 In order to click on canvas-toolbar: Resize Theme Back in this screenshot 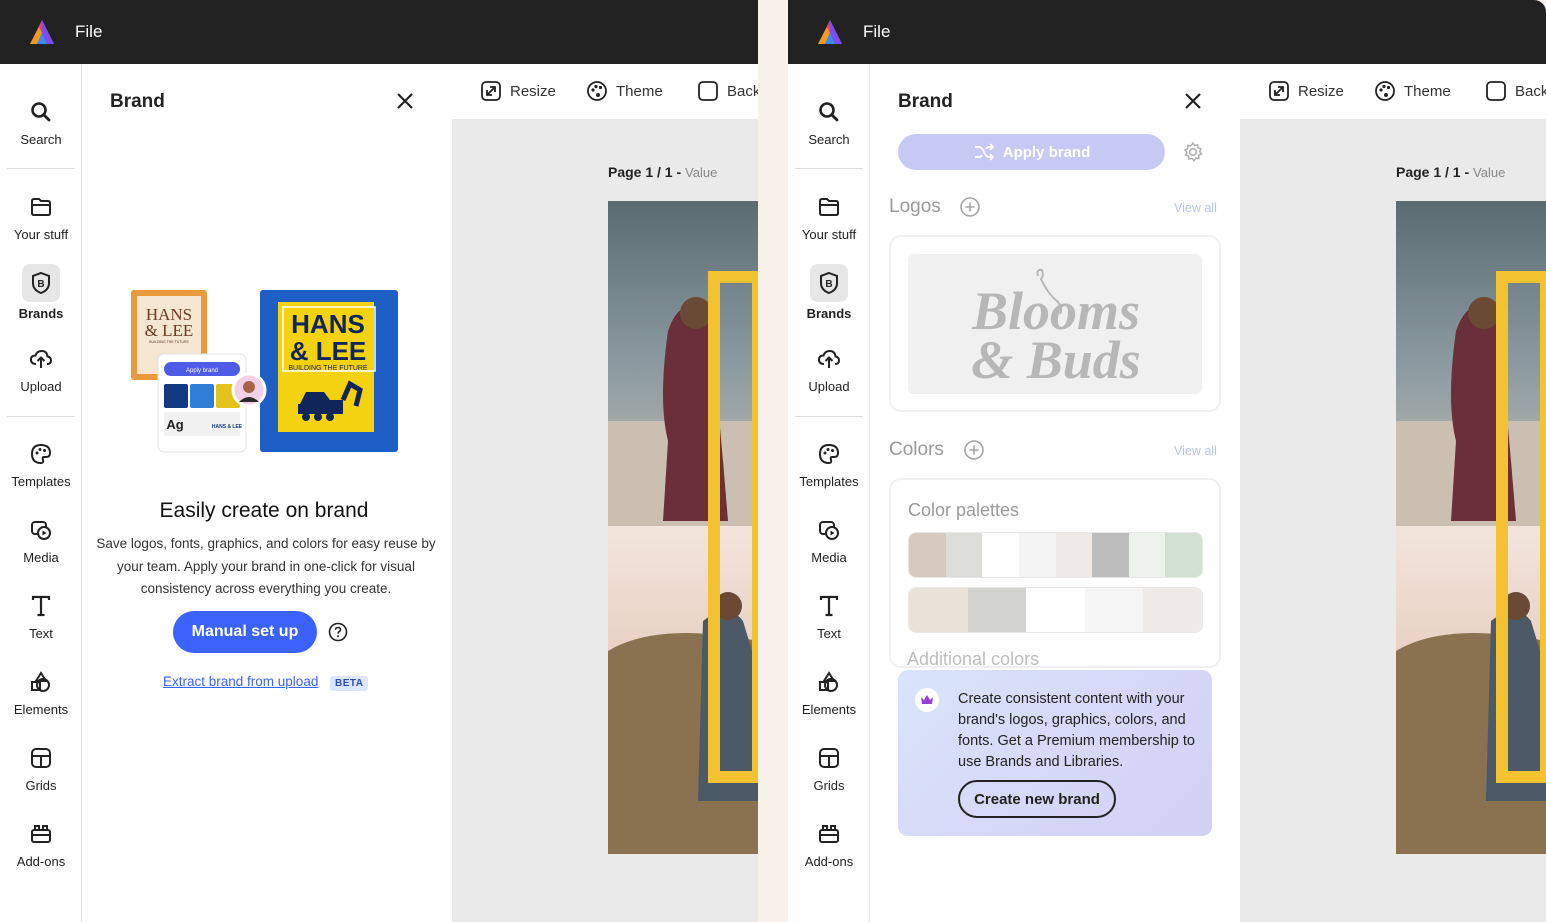, I will do `click(605, 91)`.